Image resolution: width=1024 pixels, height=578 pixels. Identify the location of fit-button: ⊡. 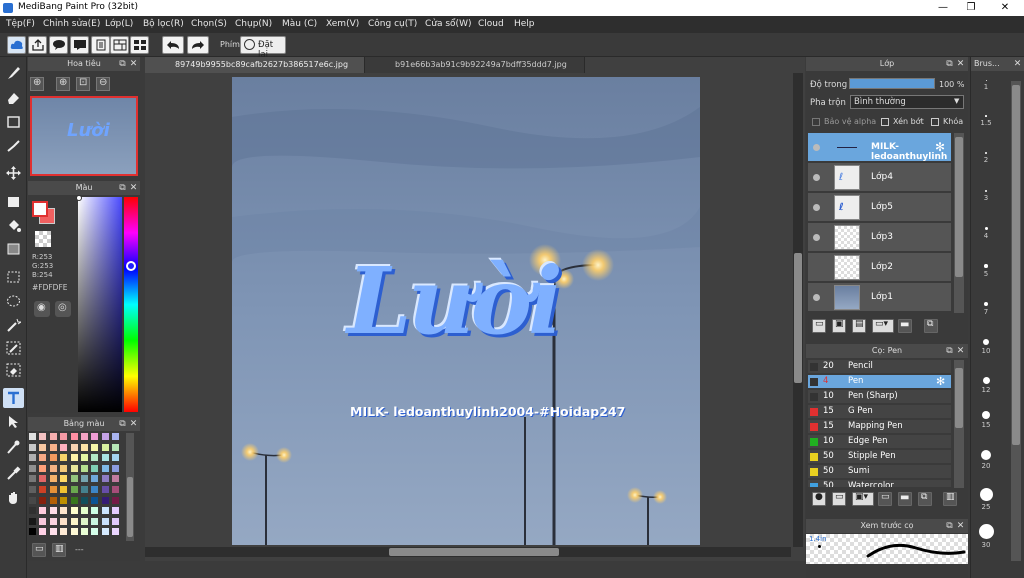
(83, 84).